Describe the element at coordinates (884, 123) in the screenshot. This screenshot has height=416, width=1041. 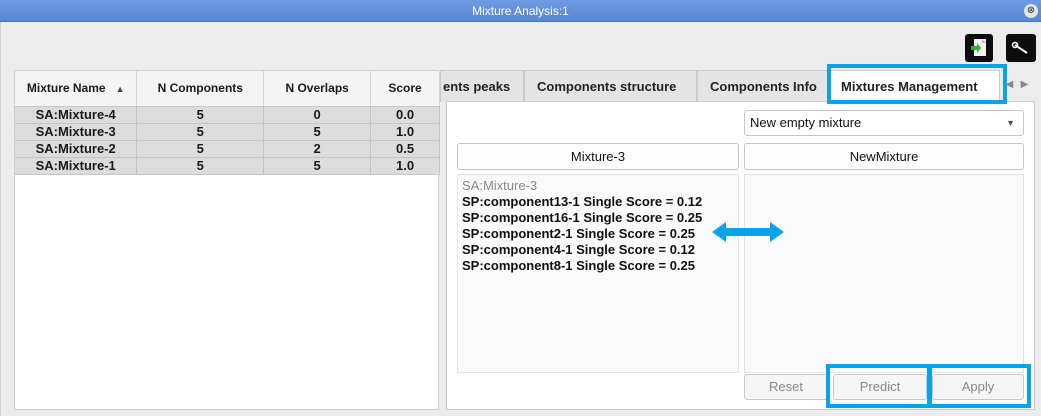
I see `mixture-dropdown: New empty mixture ▼` at that location.